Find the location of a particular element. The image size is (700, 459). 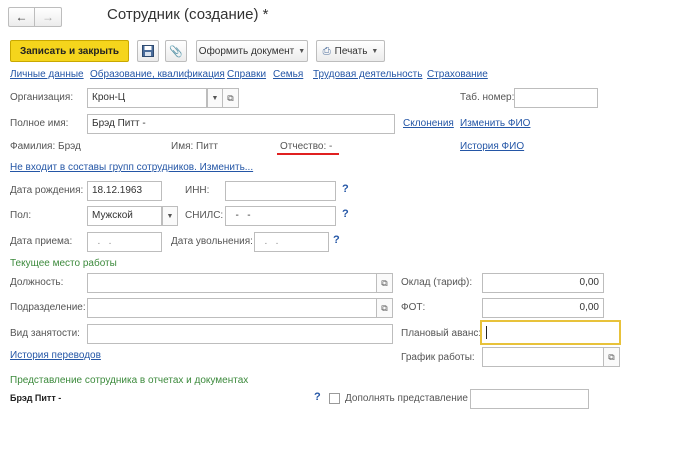

nav-link-insurance: Страхование is located at coordinates (457, 74).